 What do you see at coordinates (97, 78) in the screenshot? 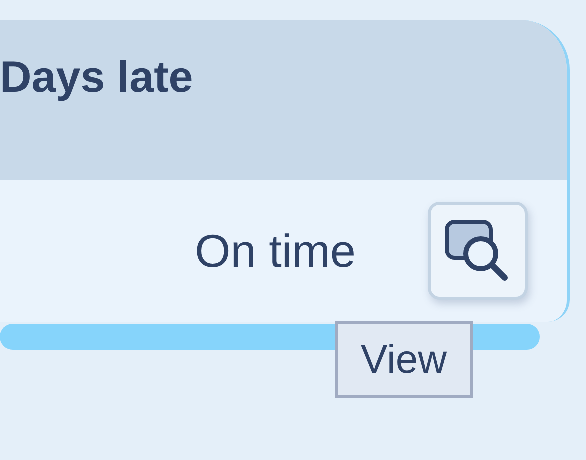
I see `column-header: Days late` at bounding box center [97, 78].